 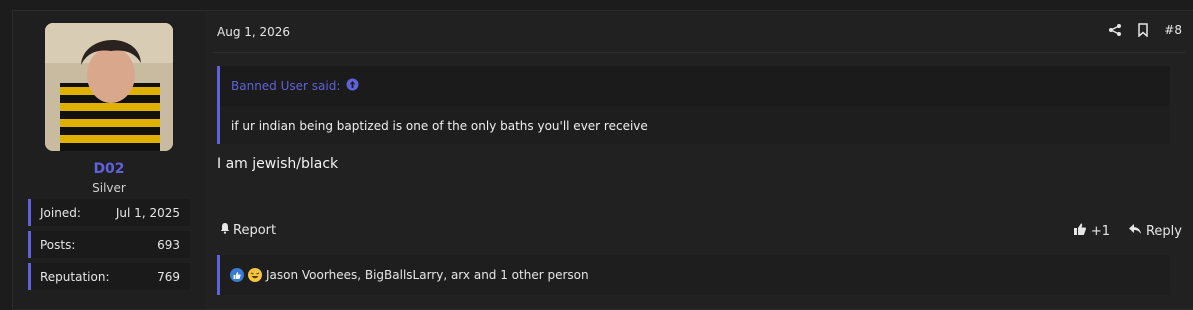 I want to click on stat-value: 769, so click(x=168, y=276).